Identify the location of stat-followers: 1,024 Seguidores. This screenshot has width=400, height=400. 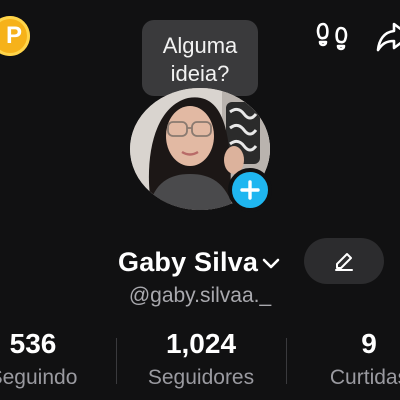
(201, 359).